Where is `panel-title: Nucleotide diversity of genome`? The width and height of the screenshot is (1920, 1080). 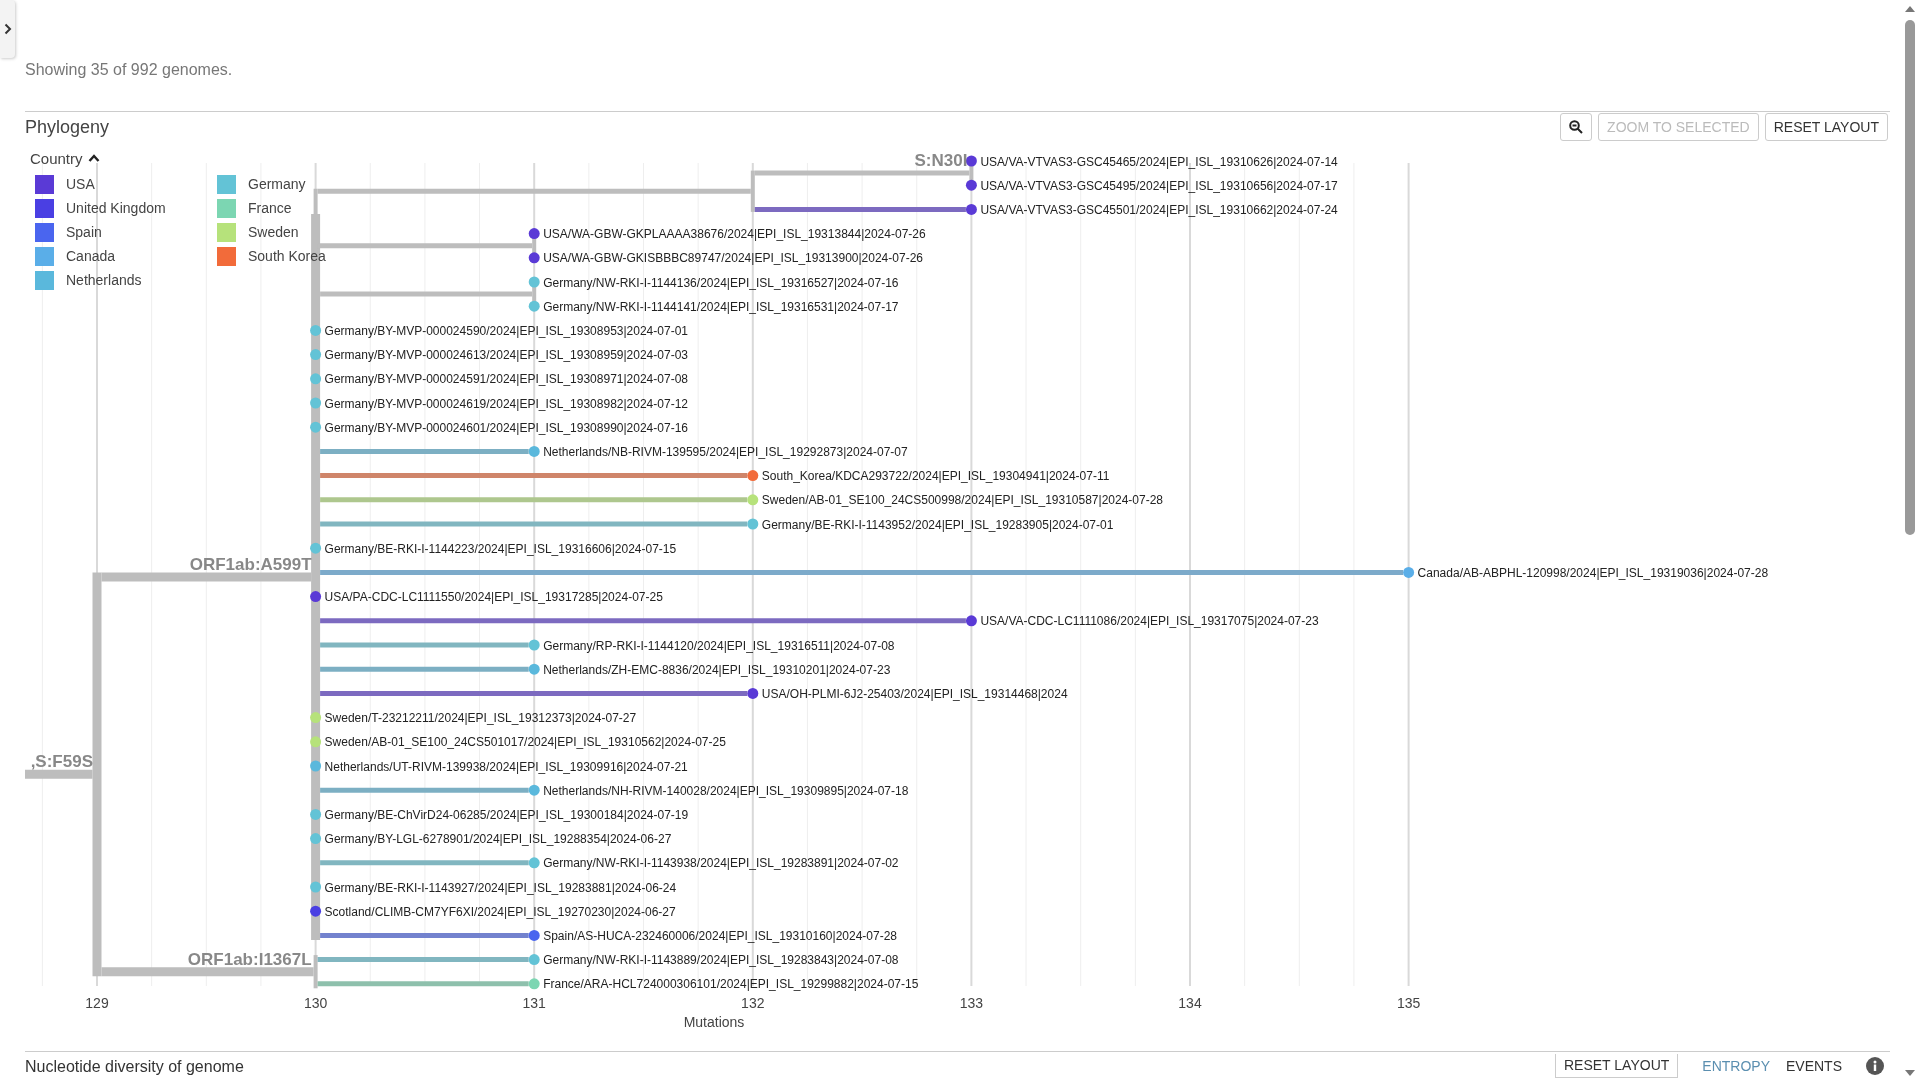
panel-title: Nucleotide diversity of genome is located at coordinates (134, 1066).